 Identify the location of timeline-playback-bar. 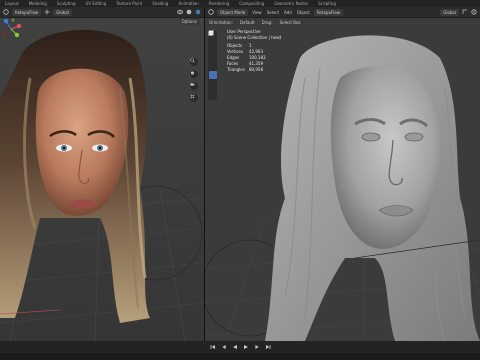
(240, 347).